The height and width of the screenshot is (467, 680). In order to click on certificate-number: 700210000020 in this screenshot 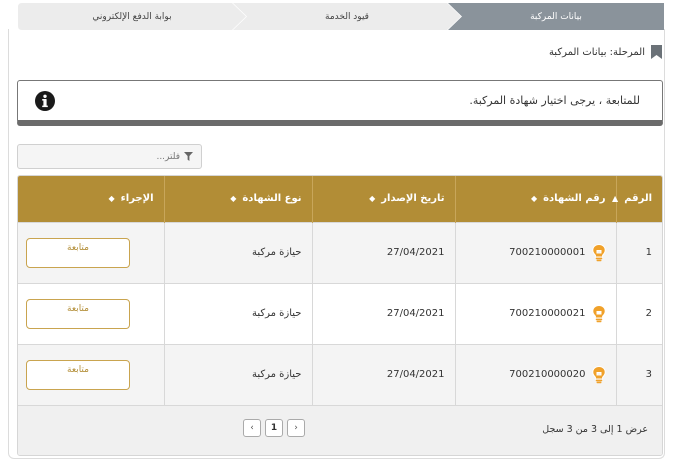, I will do `click(547, 375)`.